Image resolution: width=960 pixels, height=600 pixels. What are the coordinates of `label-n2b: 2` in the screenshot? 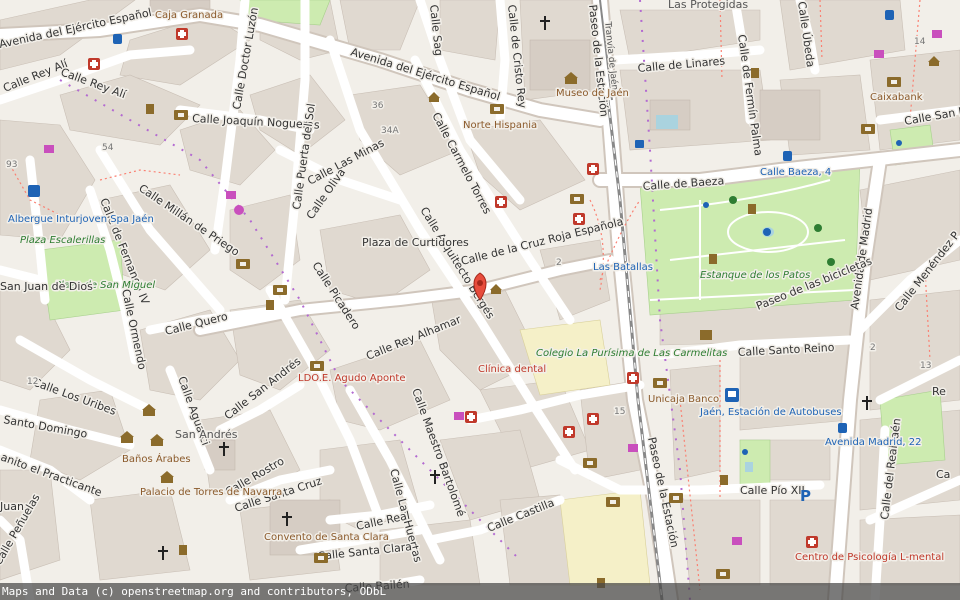 It's located at (873, 348).